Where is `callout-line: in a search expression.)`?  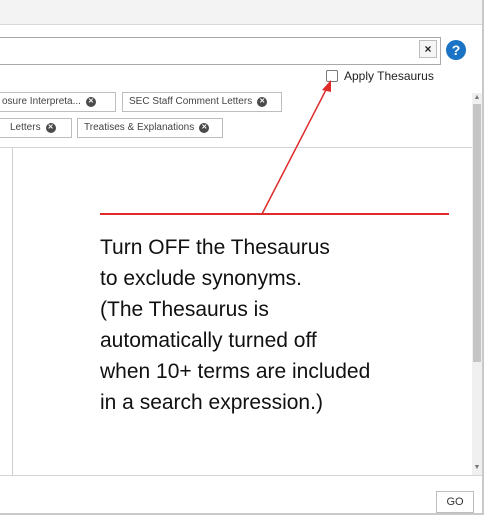
callout-line: in a search expression.) is located at coordinates (211, 402).